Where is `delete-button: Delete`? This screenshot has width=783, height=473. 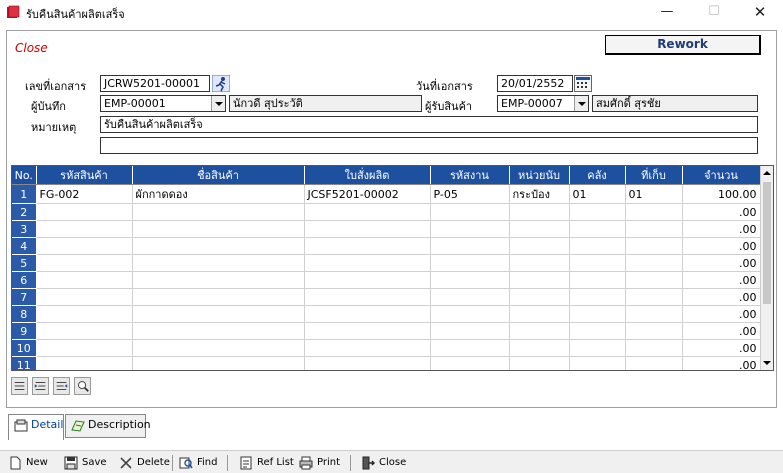
delete-button: Delete is located at coordinates (144, 463).